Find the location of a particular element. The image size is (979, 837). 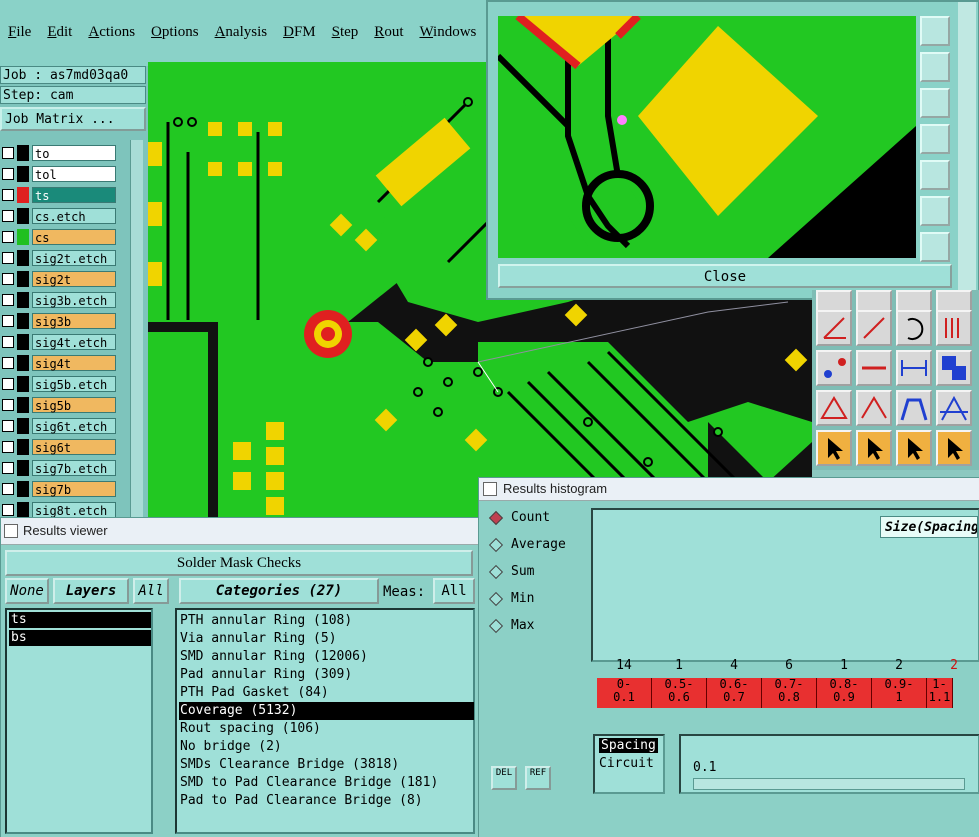

menu-edit: Edit is located at coordinates (59, 32).